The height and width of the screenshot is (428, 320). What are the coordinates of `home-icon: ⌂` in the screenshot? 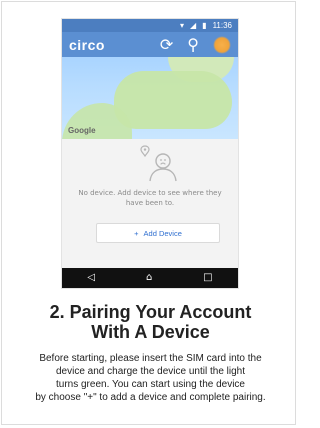 It's located at (149, 278).